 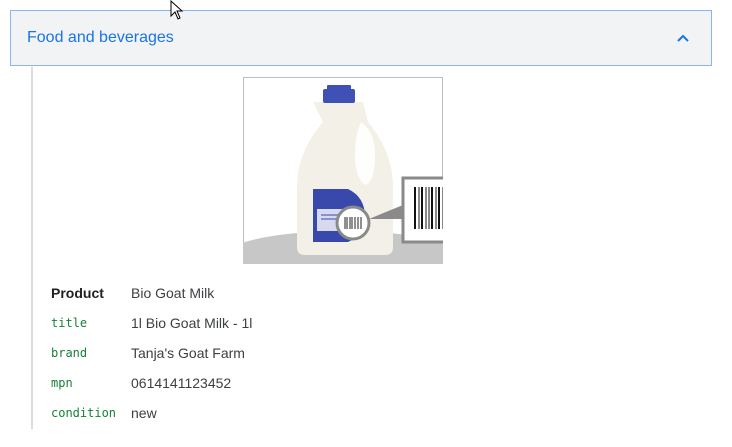 What do you see at coordinates (32, 248) in the screenshot?
I see `content-left-rule` at bounding box center [32, 248].